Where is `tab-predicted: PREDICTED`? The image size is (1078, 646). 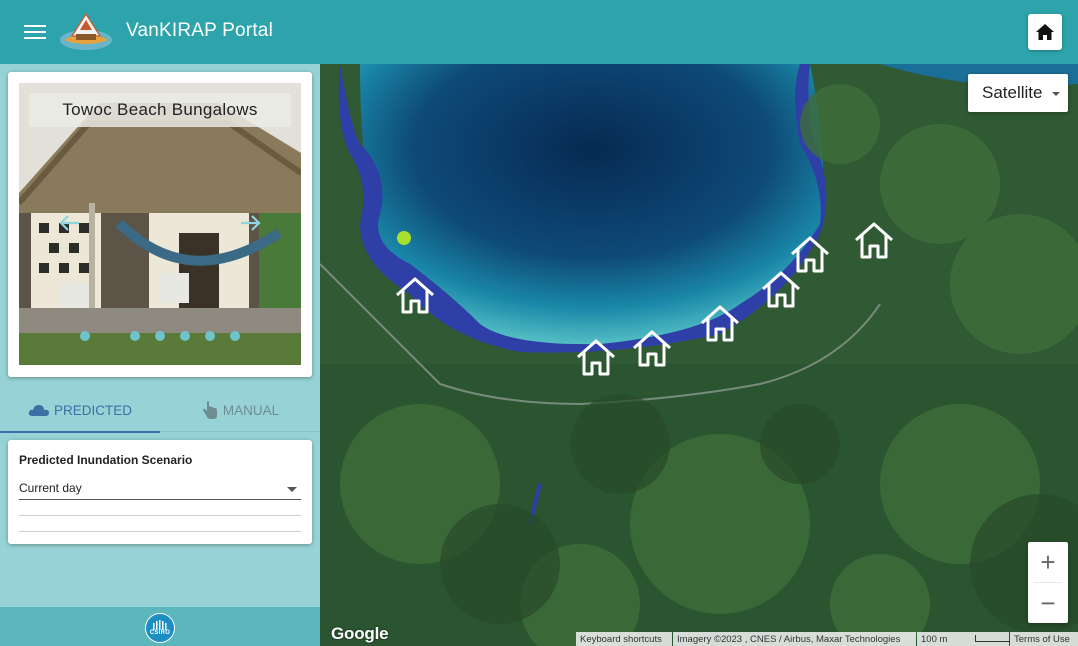 tab-predicted: PREDICTED is located at coordinates (80, 410).